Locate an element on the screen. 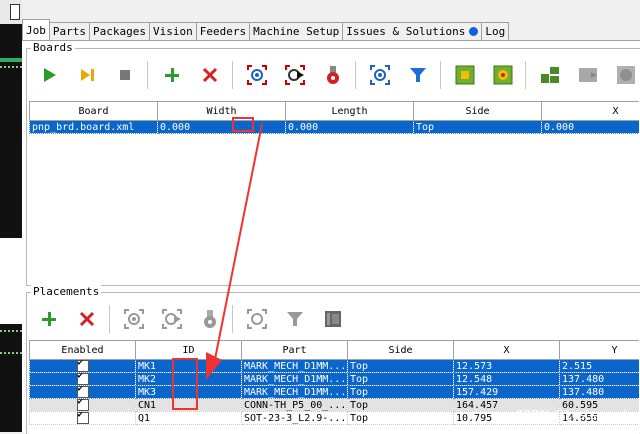 The height and width of the screenshot is (434, 640). edit-icon is located at coordinates (333, 319).